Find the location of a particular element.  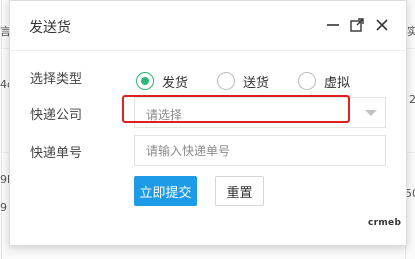

company-select-placeholder: 请选择 is located at coordinates (164, 115).